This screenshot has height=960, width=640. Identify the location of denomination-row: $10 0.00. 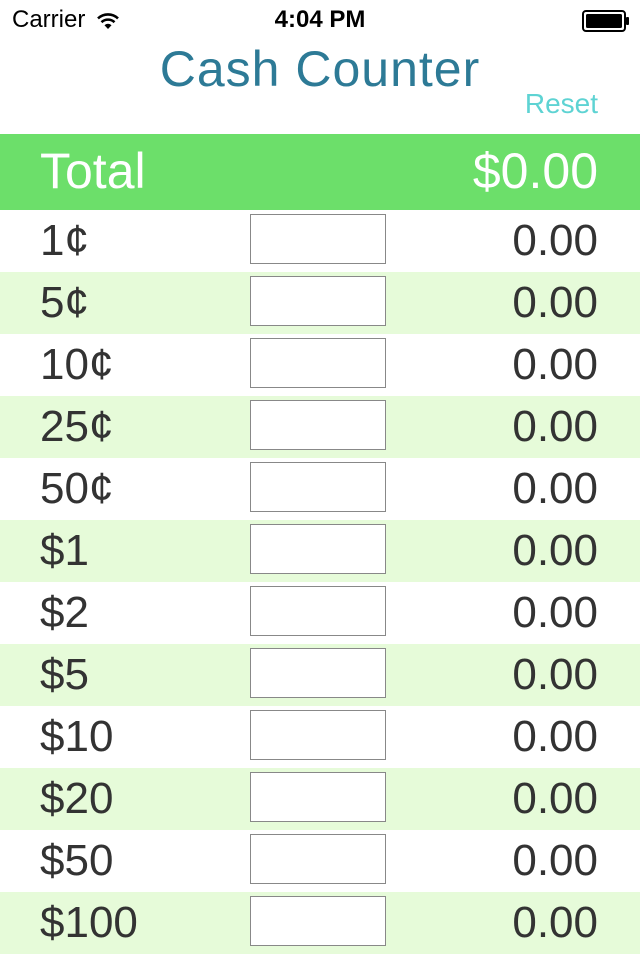
(320, 737).